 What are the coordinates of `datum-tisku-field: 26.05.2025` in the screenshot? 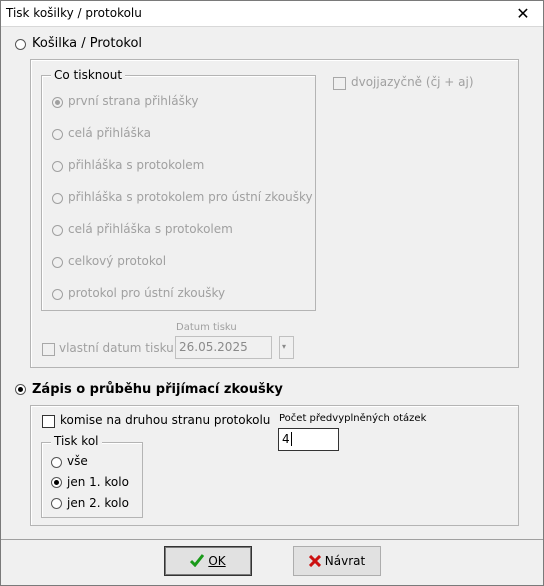 It's located at (223, 347).